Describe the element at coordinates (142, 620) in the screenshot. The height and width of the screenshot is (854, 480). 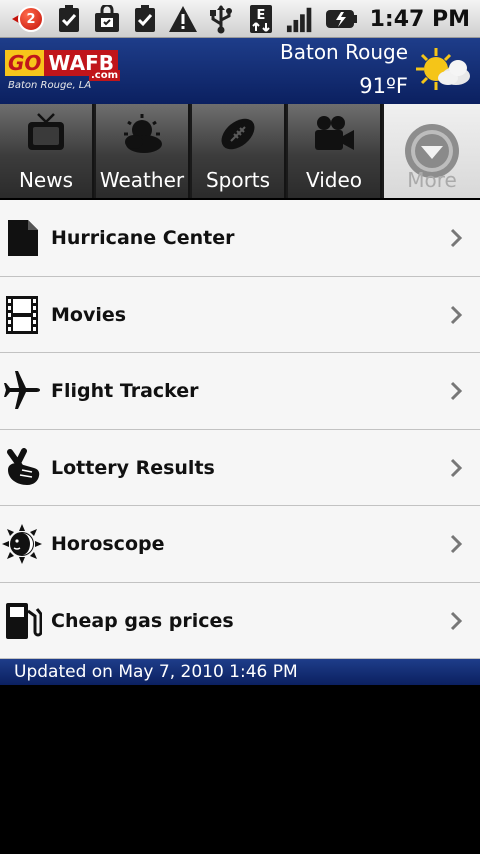
I see `menu-item-label: Cheap gas prices` at that location.